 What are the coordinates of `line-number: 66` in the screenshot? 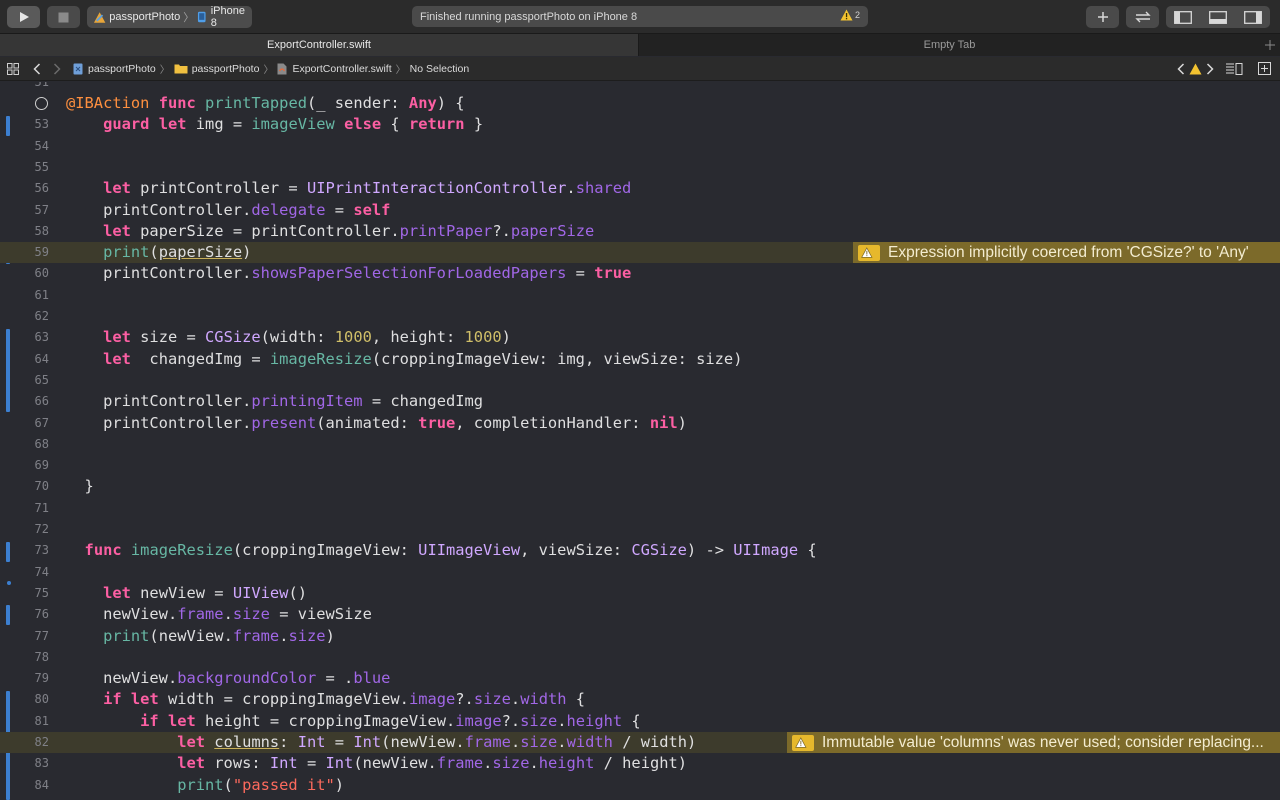 It's located at (41, 401).